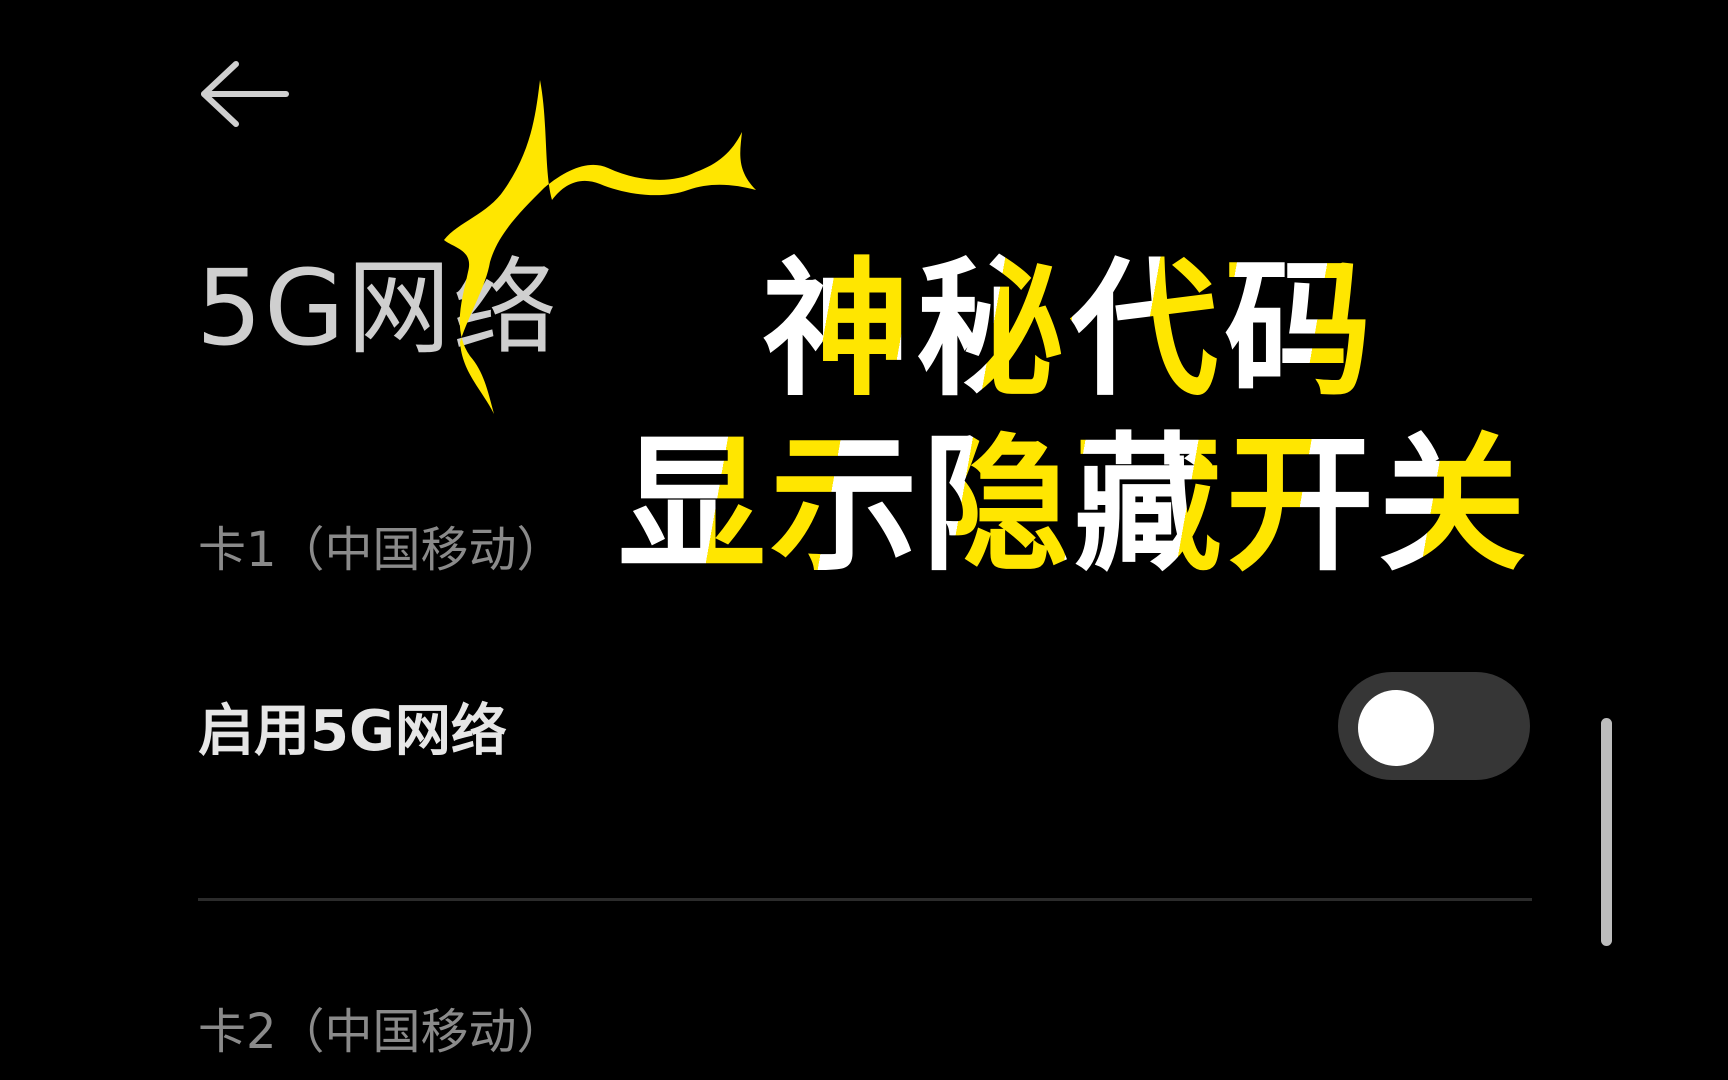 This screenshot has height=1080, width=1728. What do you see at coordinates (1074, 505) in the screenshot?
I see `overlay-caption-line2: 显示隐藏开关` at bounding box center [1074, 505].